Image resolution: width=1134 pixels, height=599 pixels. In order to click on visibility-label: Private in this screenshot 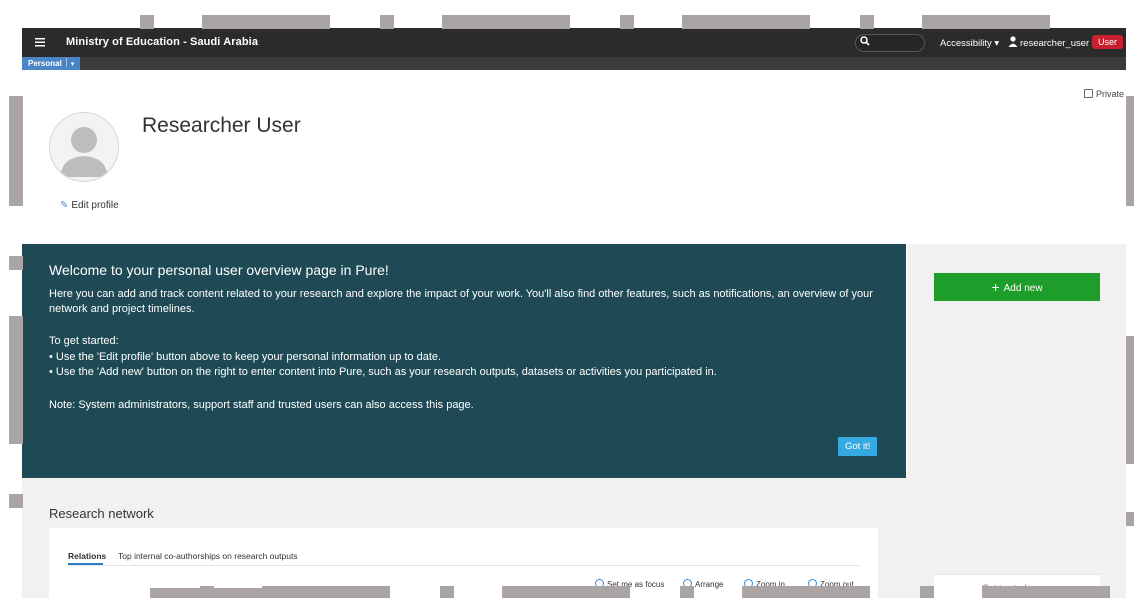, I will do `click(1110, 94)`.